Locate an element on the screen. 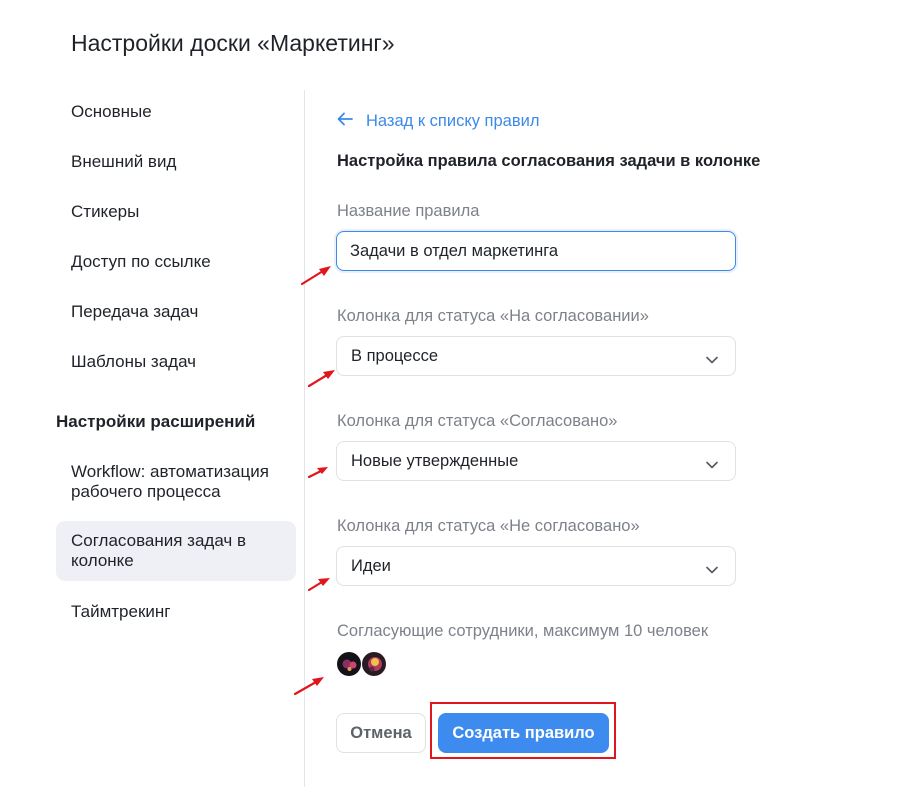 This screenshot has width=899, height=787. sidebar-item-stickers: Стикеры is located at coordinates (176, 212).